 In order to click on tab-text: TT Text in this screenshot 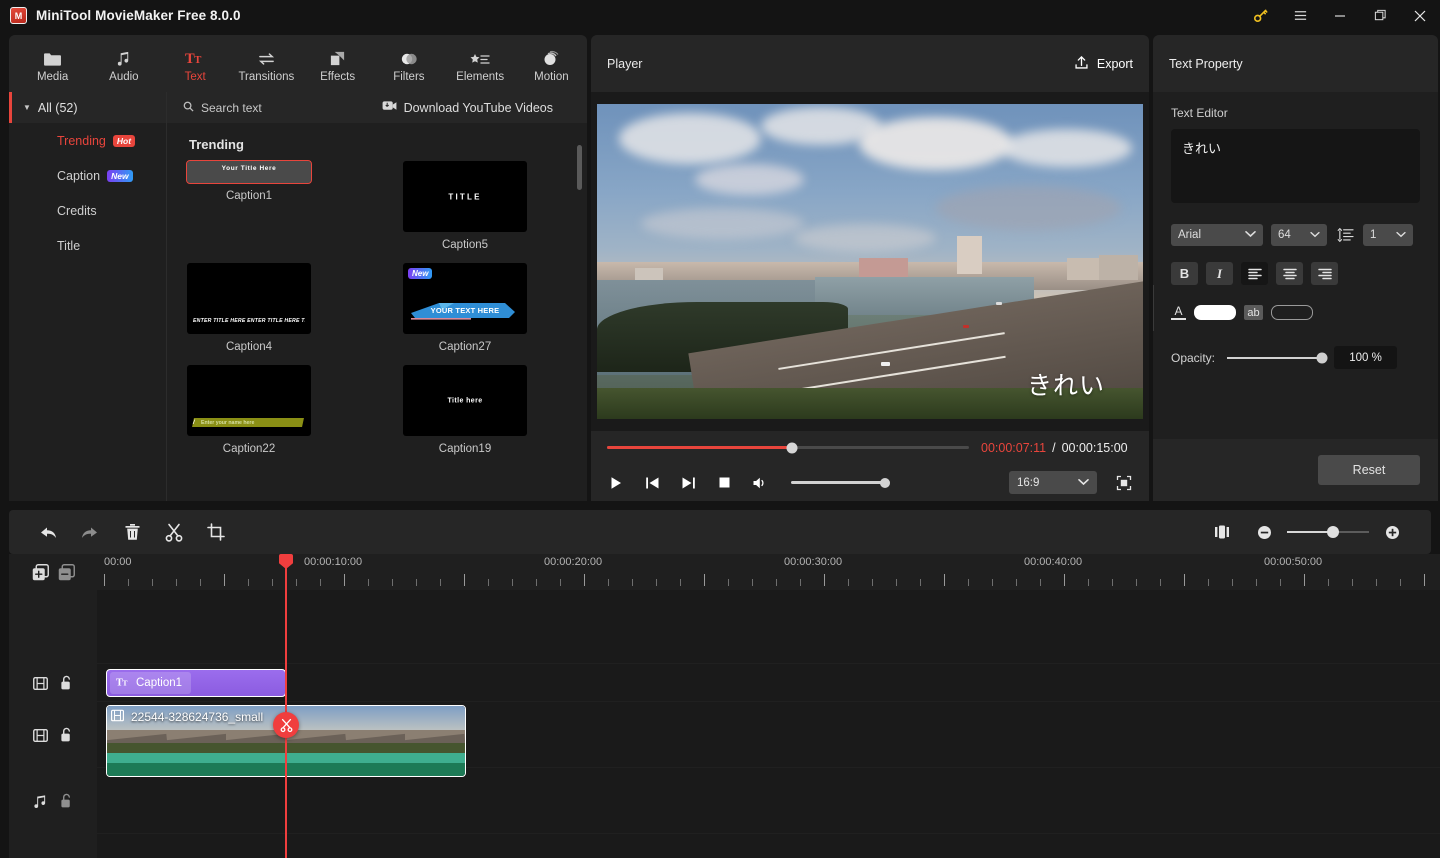, I will do `click(195, 64)`.